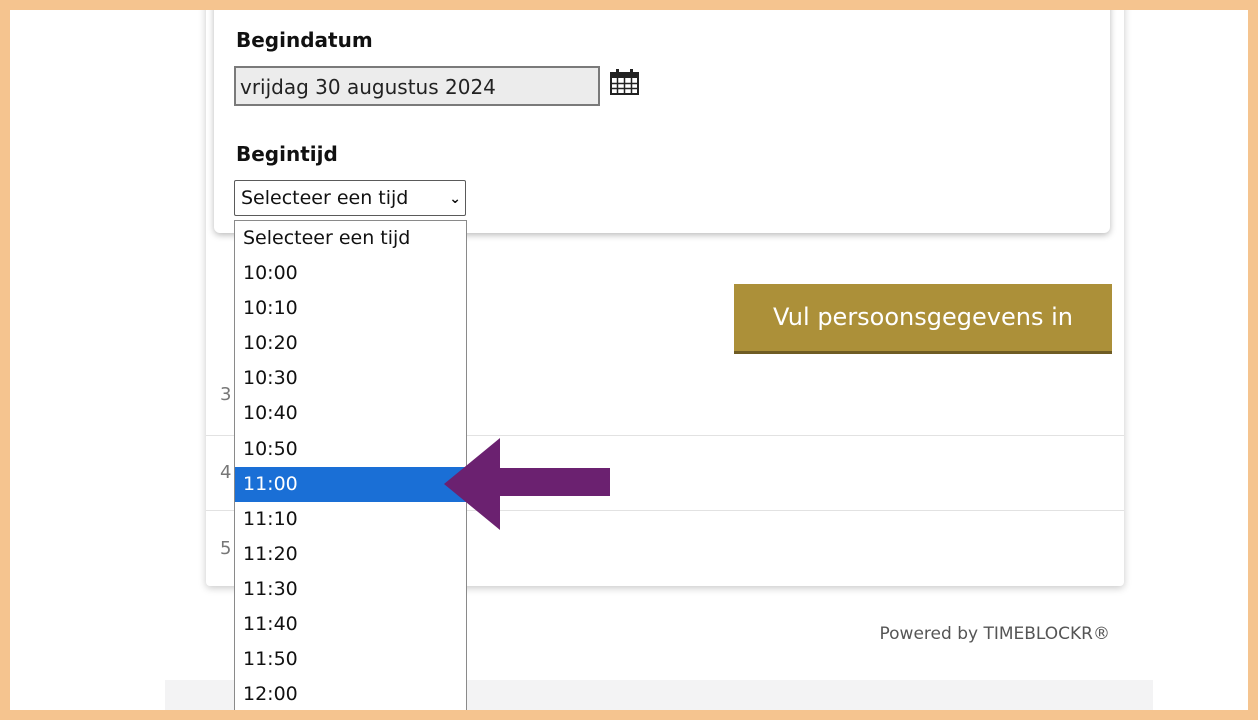  I want to click on arrow-left-icon, so click(527, 486).